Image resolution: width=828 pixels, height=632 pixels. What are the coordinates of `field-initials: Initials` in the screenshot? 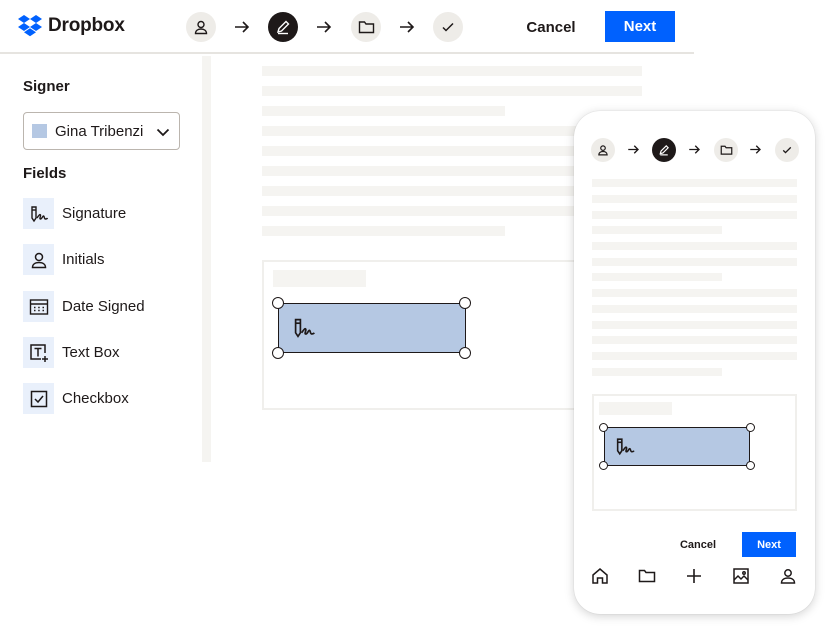 It's located at (64, 259).